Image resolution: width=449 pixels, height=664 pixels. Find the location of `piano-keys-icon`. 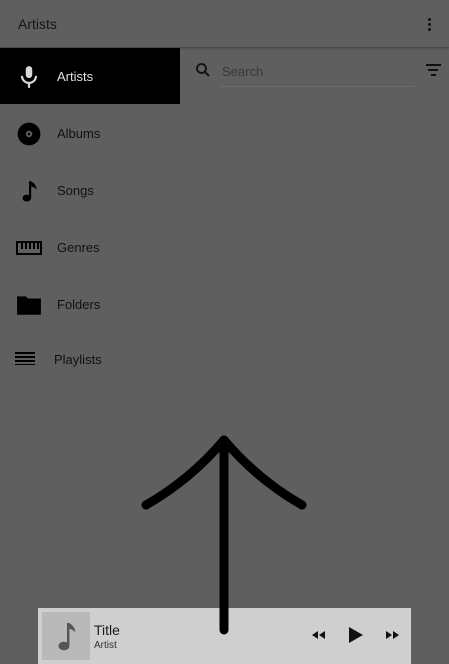

piano-keys-icon is located at coordinates (29, 248).